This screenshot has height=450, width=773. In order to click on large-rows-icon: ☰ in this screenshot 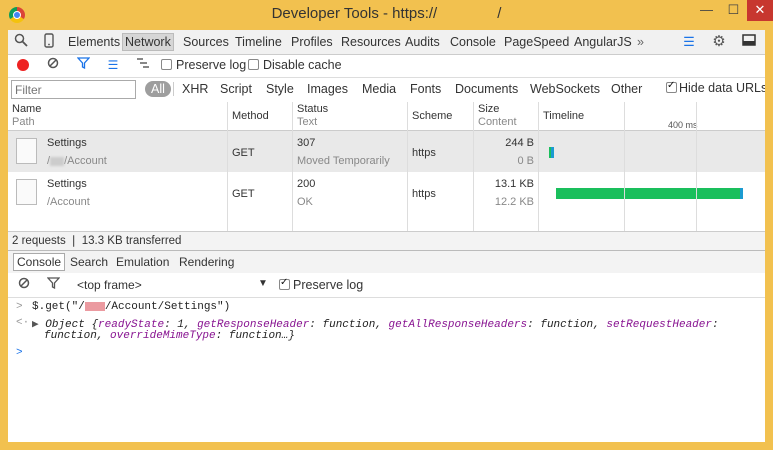, I will do `click(113, 65)`.